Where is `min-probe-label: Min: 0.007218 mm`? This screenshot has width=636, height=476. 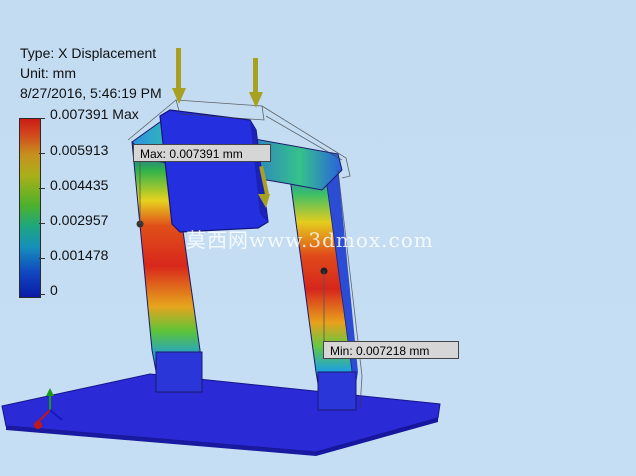 min-probe-label: Min: 0.007218 mm is located at coordinates (391, 350).